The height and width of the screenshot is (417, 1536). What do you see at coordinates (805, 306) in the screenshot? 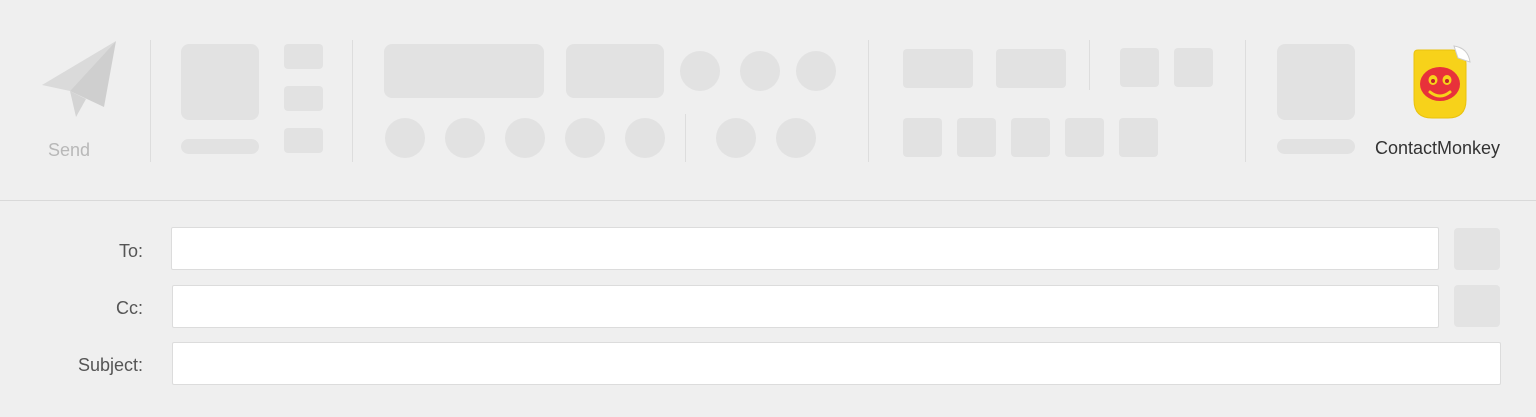
I see `cc-field` at bounding box center [805, 306].